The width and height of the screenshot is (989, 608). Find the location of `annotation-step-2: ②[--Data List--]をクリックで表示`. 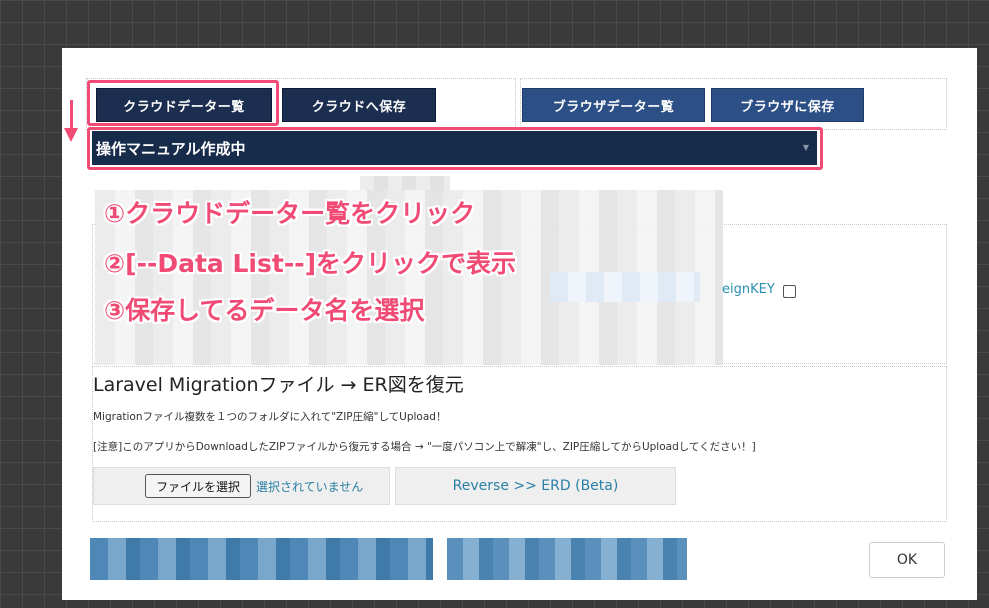

annotation-step-2: ②[--Data List--]をクリックで表示 is located at coordinates (310, 263).